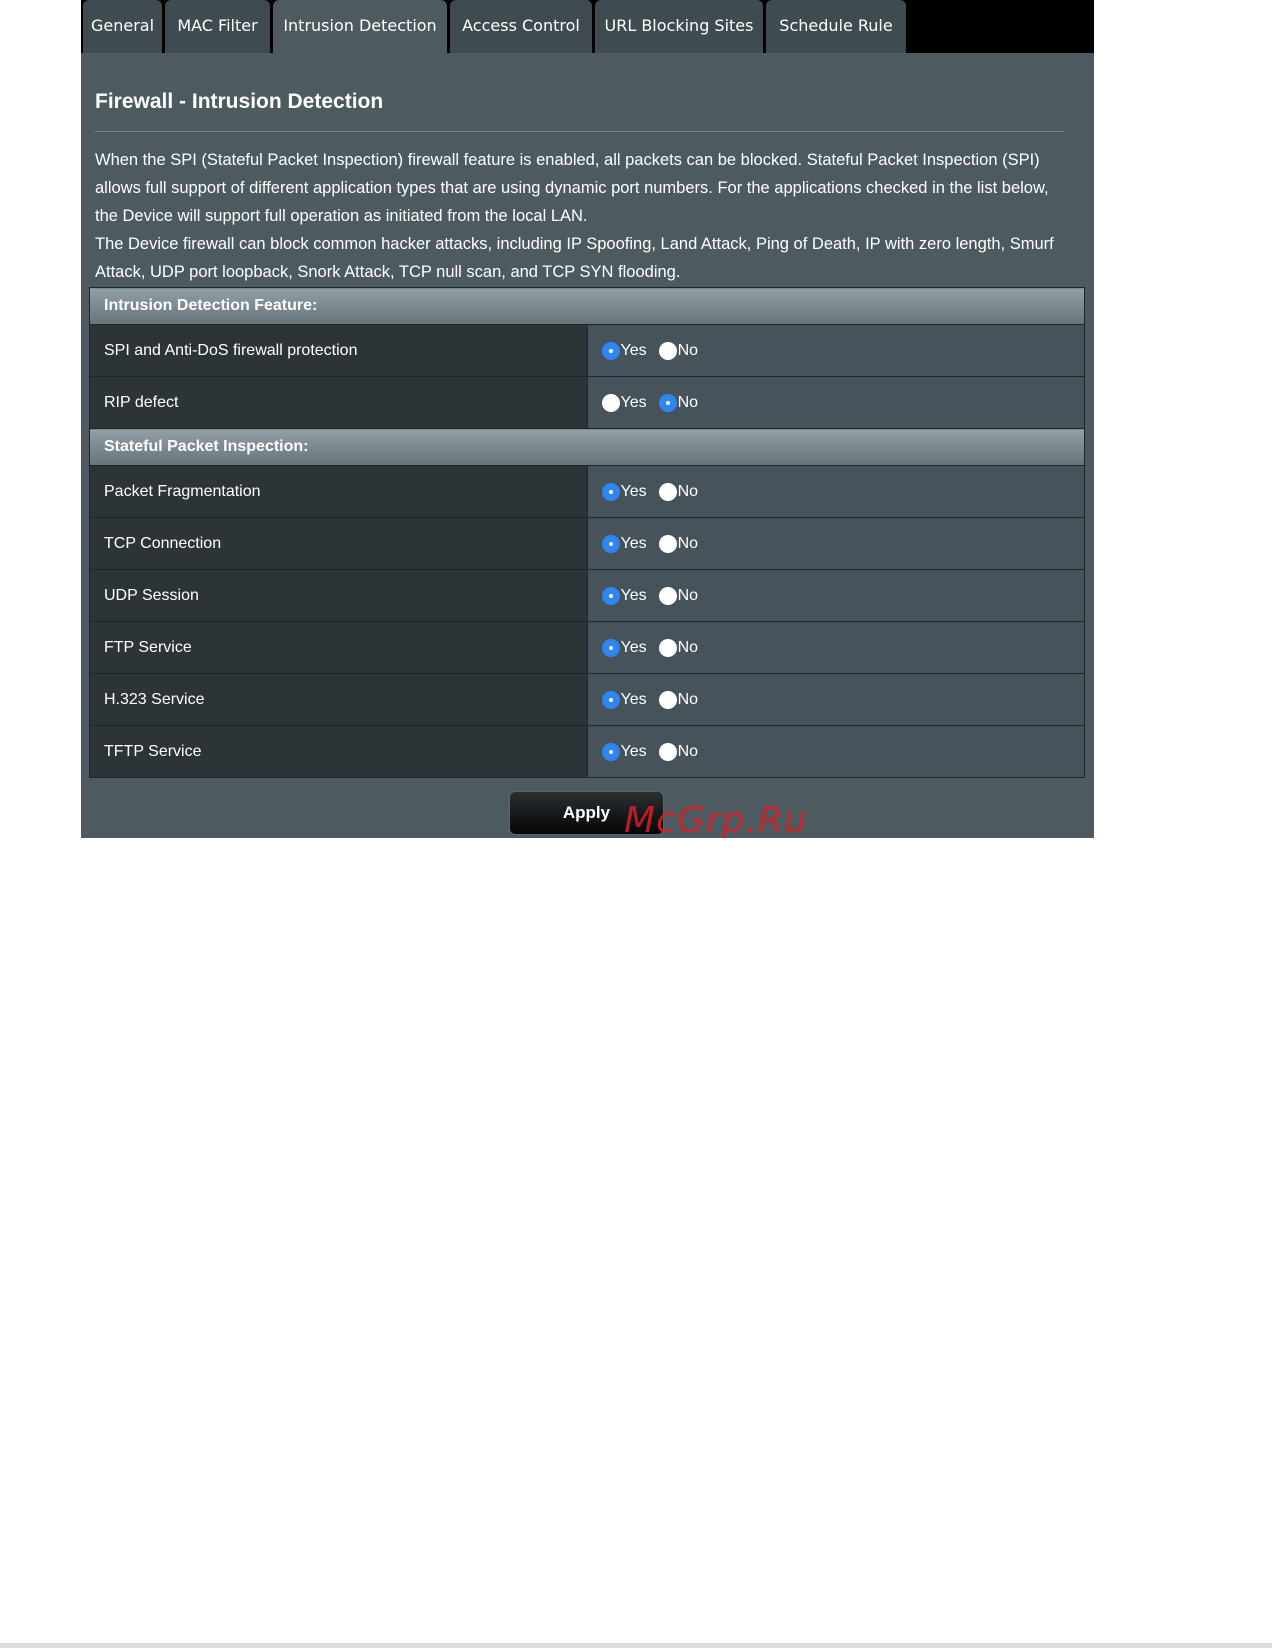 This screenshot has height=1648, width=1272. I want to click on setting-label: UDP Session, so click(338, 595).